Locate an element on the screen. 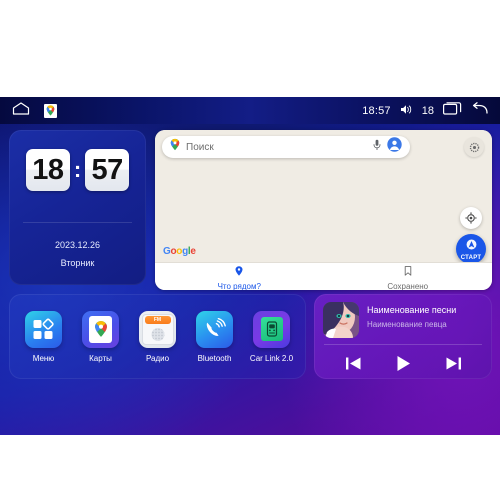 The image size is (500, 500). status-time: 18:57 is located at coordinates (376, 110).